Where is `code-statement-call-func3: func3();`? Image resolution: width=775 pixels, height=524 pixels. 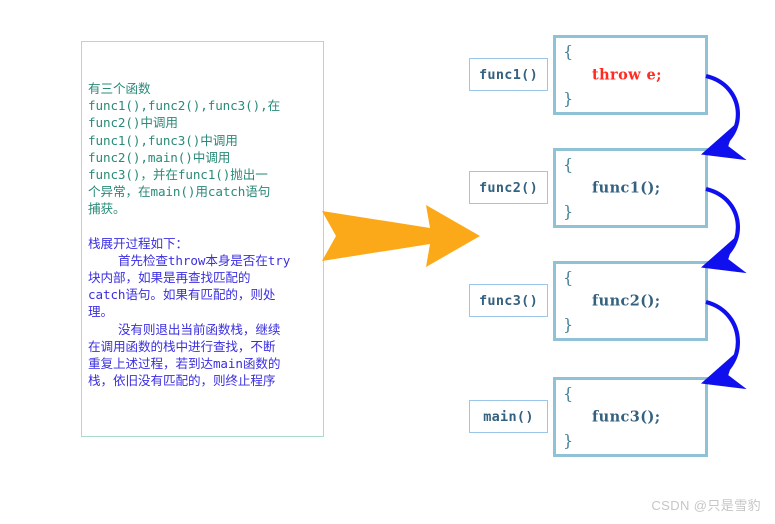 code-statement-call-func3: func3(); is located at coordinates (626, 417).